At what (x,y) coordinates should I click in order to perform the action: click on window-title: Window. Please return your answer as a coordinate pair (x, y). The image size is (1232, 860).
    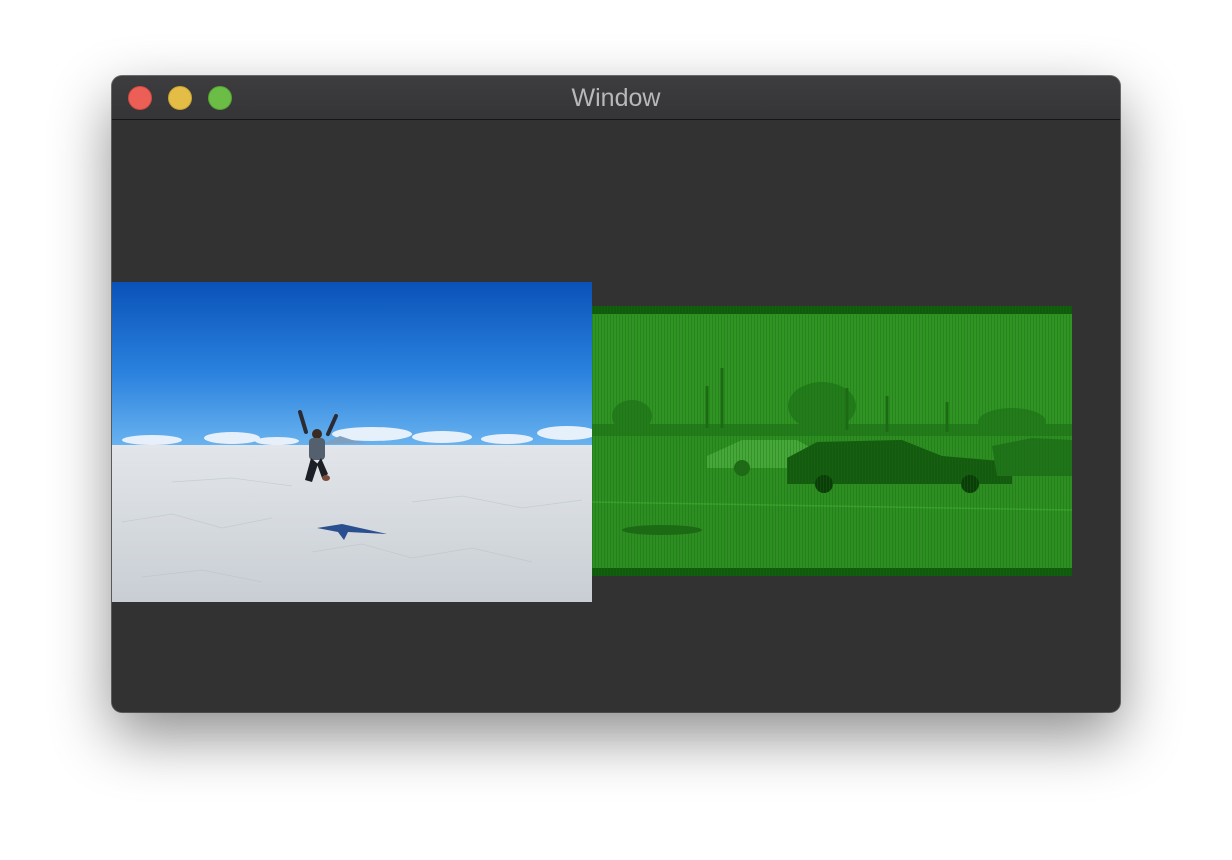
    Looking at the image, I should click on (616, 98).